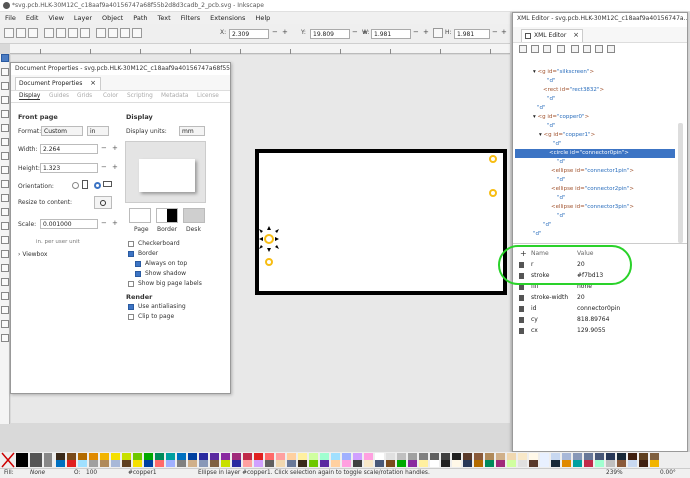  What do you see at coordinates (592, 171) in the screenshot?
I see `xml-node: <ellipse id="connector1pin">` at bounding box center [592, 171].